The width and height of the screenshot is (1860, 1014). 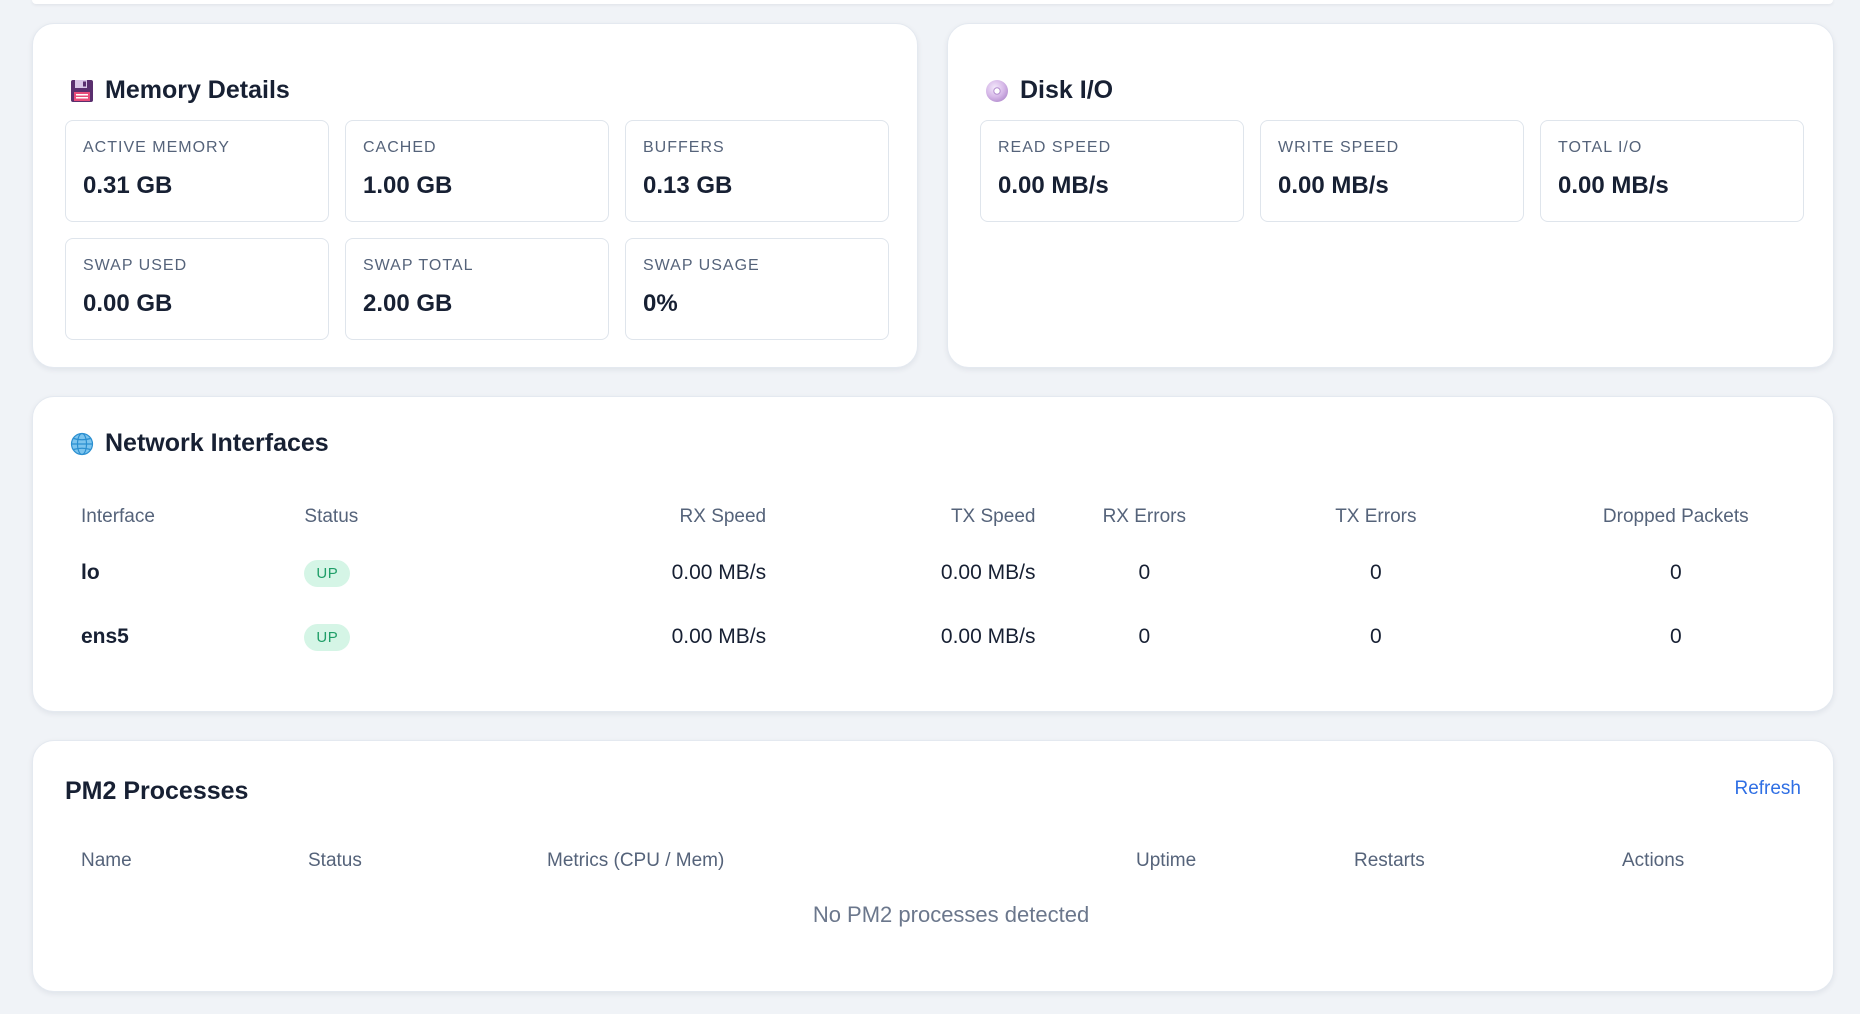 I want to click on stat-cached: CACHED 1.00 GB, so click(x=477, y=171).